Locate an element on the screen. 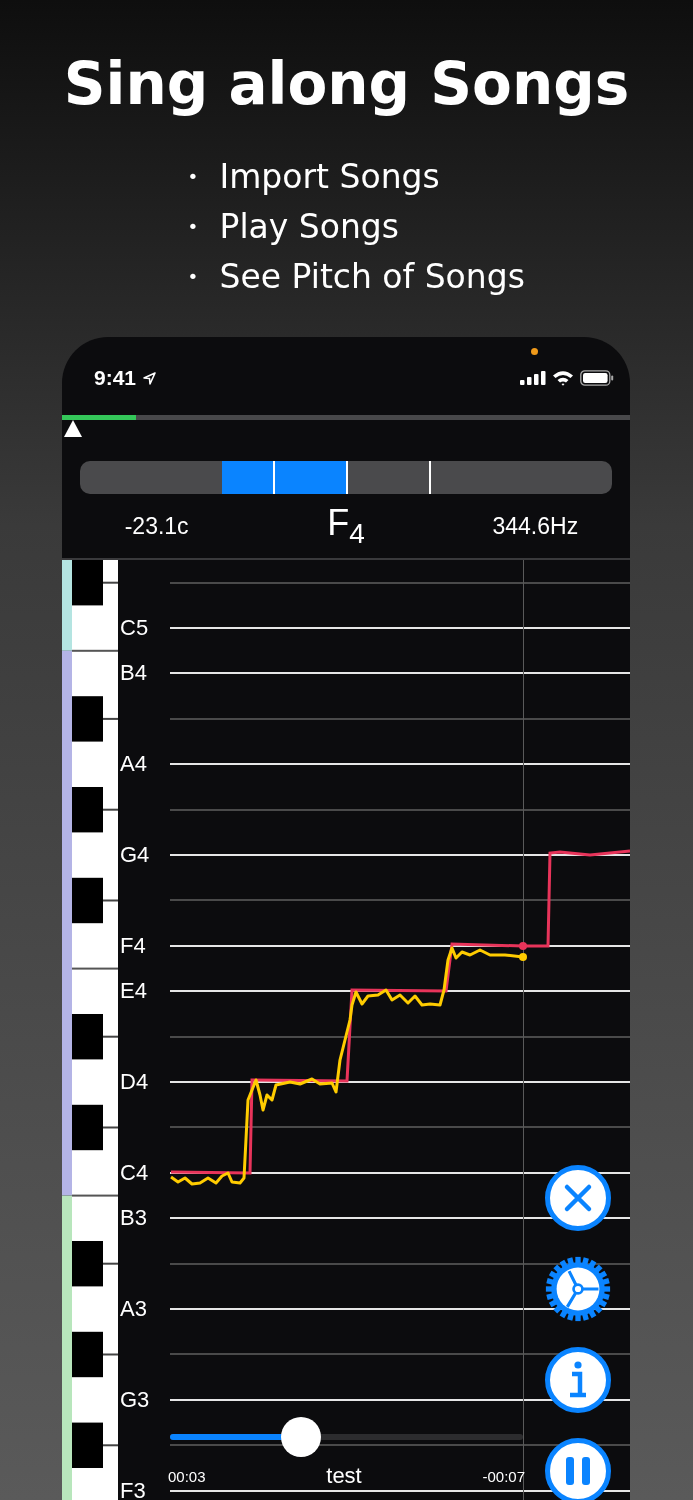 The height and width of the screenshot is (1500, 693). slider-thumb is located at coordinates (300, 1437).